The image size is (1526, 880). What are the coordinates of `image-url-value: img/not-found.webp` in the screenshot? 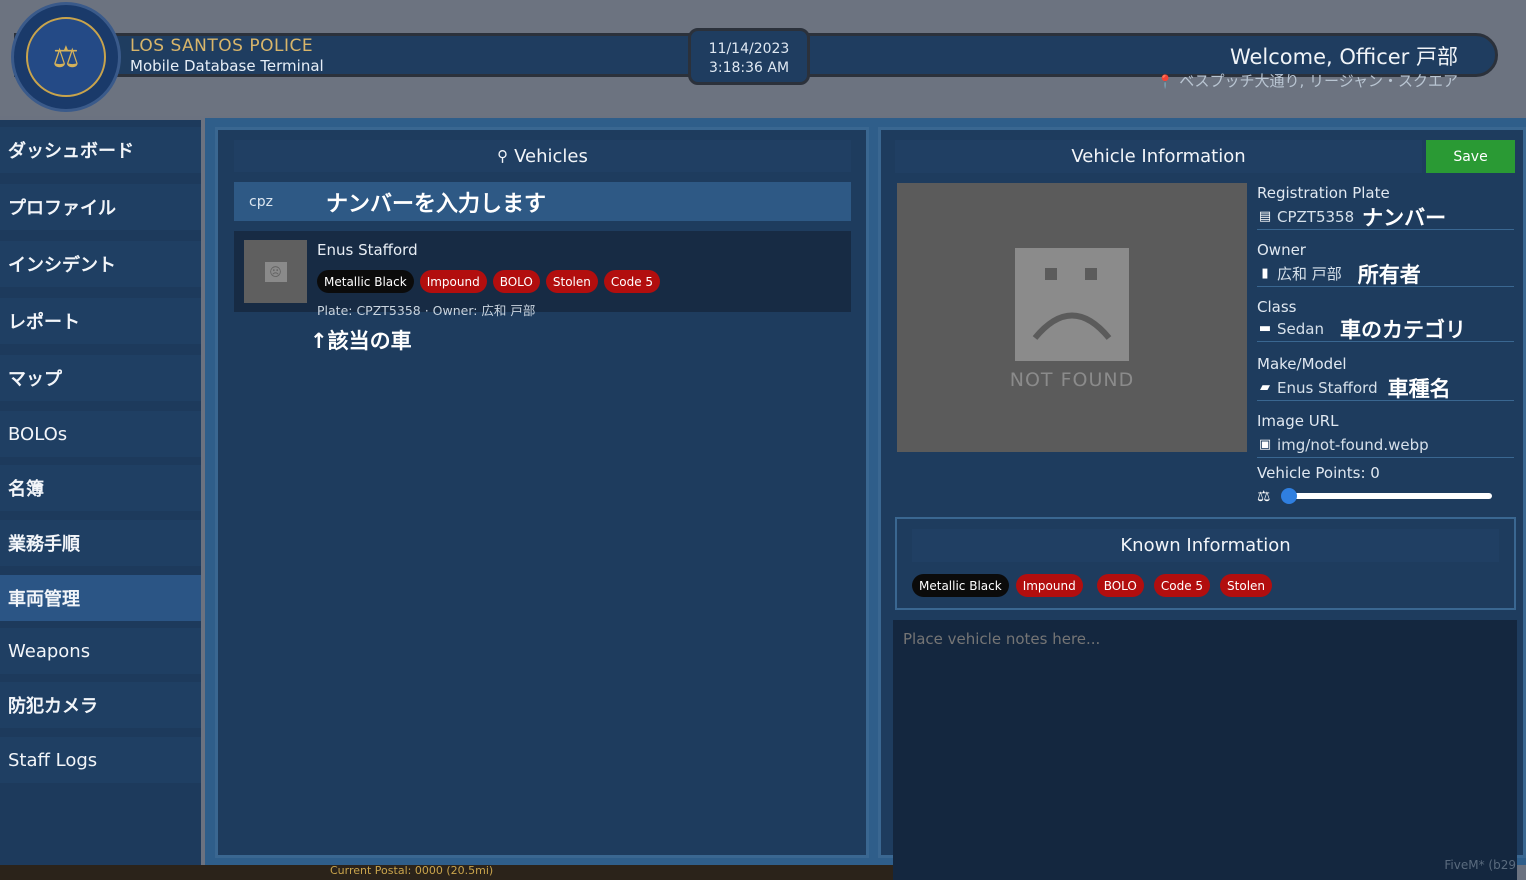 It's located at (1353, 444).